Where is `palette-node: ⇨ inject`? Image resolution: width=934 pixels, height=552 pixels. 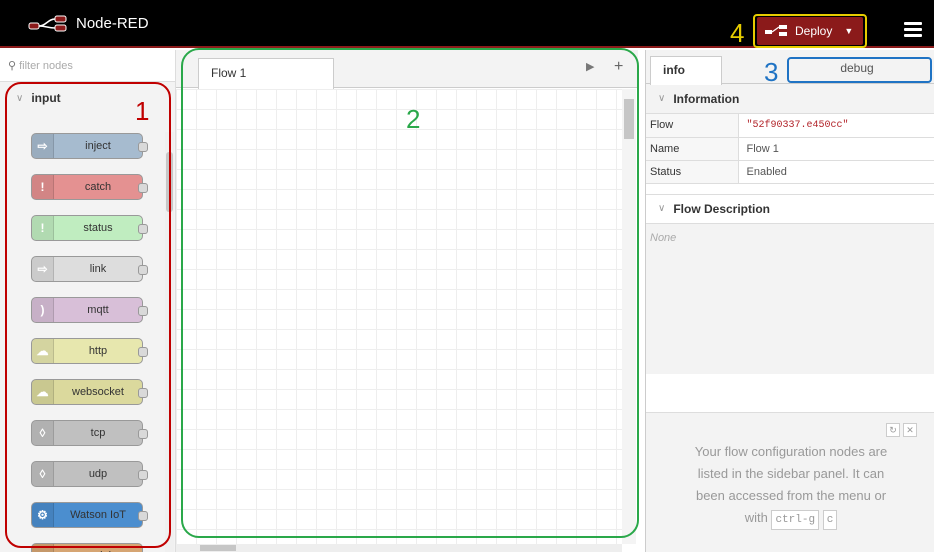 palette-node: ⇨ inject is located at coordinates (89, 146).